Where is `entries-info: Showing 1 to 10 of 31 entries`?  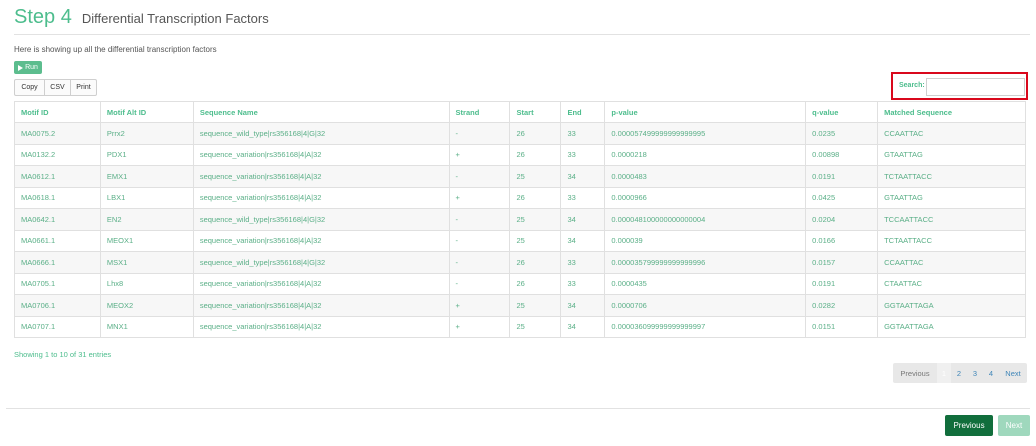 entries-info: Showing 1 to 10 of 31 entries is located at coordinates (63, 354).